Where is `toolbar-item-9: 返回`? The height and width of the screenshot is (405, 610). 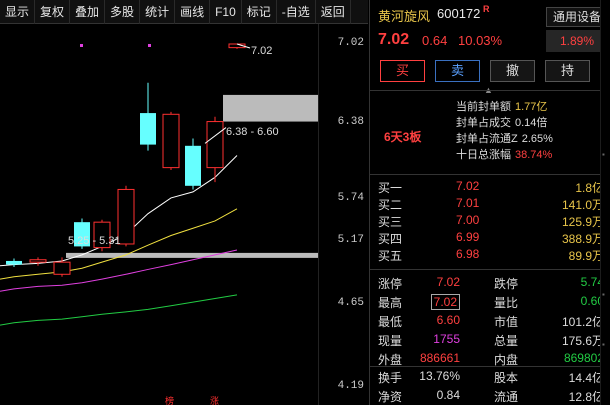 toolbar-item-9: 返回 is located at coordinates (333, 12).